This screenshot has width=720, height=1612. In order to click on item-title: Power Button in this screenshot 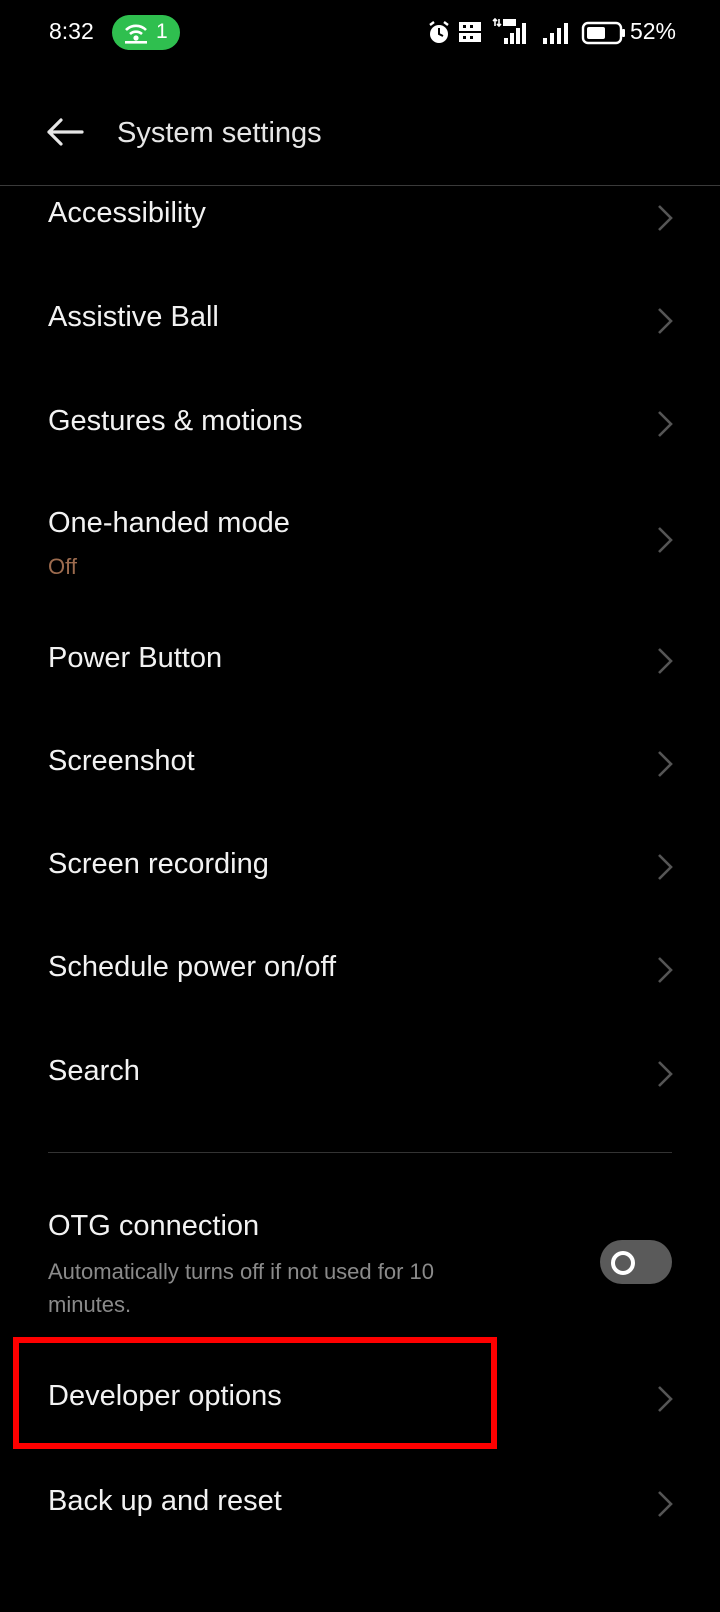, I will do `click(135, 658)`.